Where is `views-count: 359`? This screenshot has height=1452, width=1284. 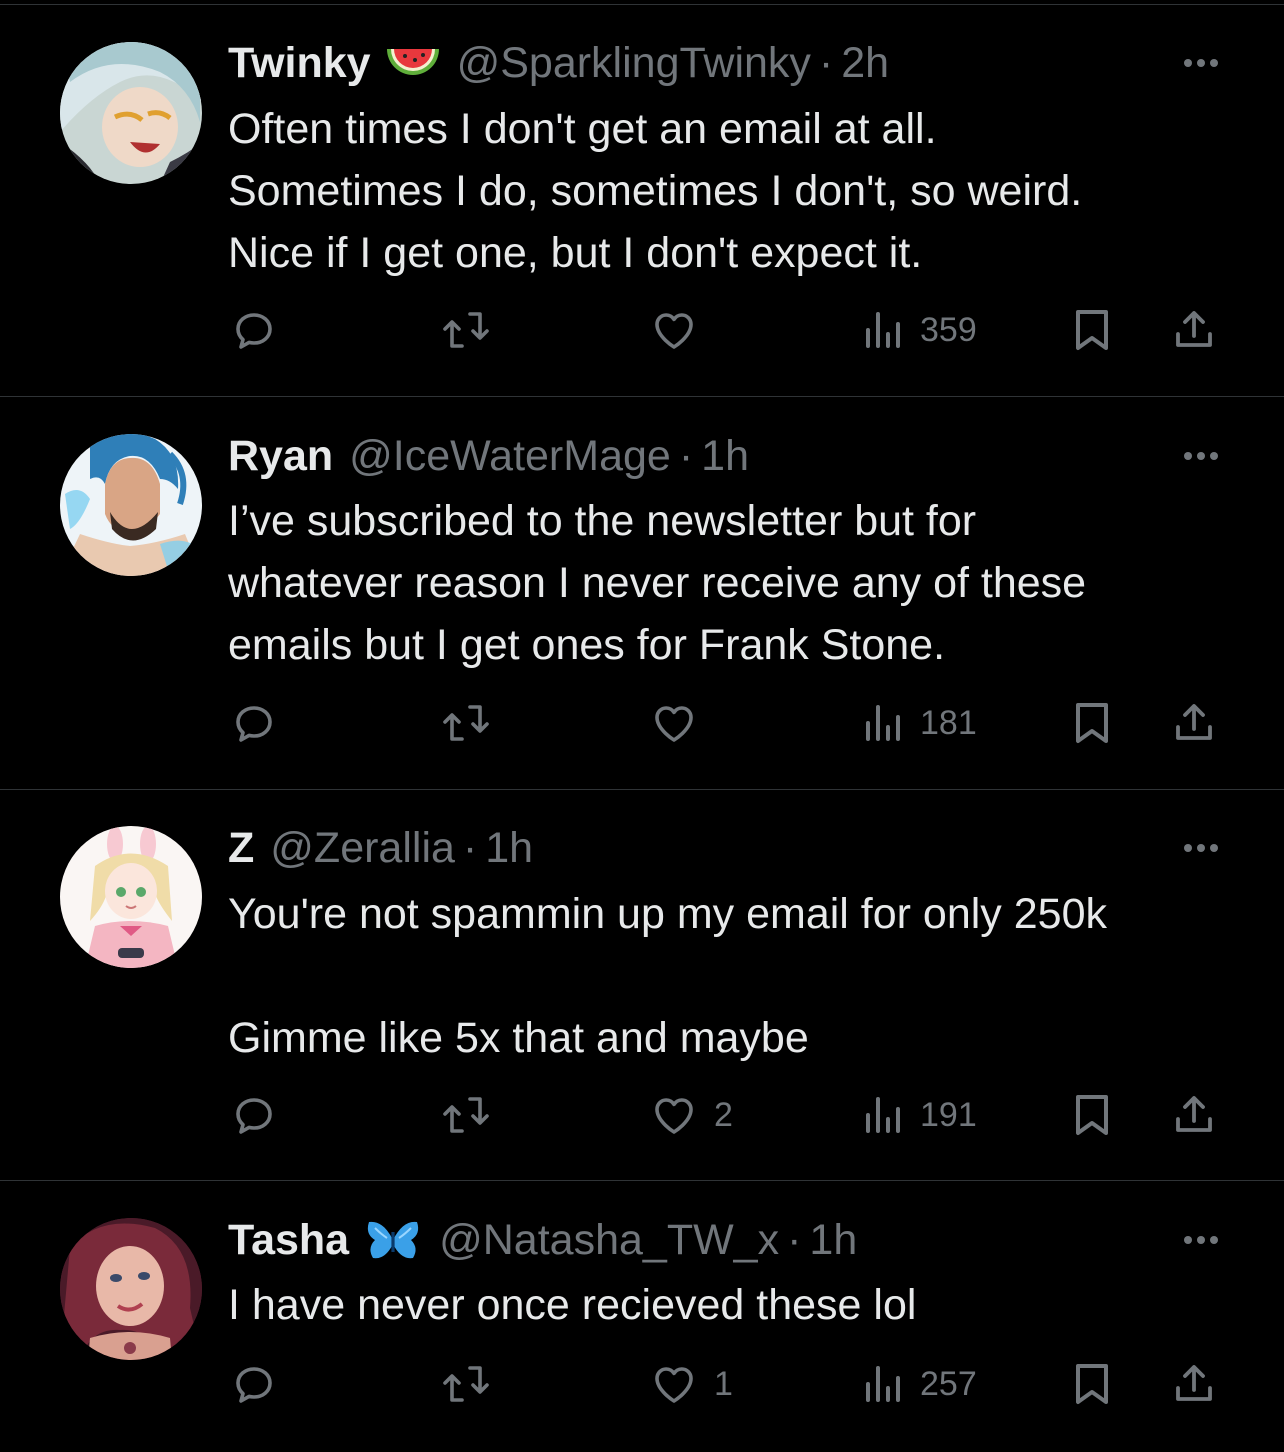 views-count: 359 is located at coordinates (948, 329).